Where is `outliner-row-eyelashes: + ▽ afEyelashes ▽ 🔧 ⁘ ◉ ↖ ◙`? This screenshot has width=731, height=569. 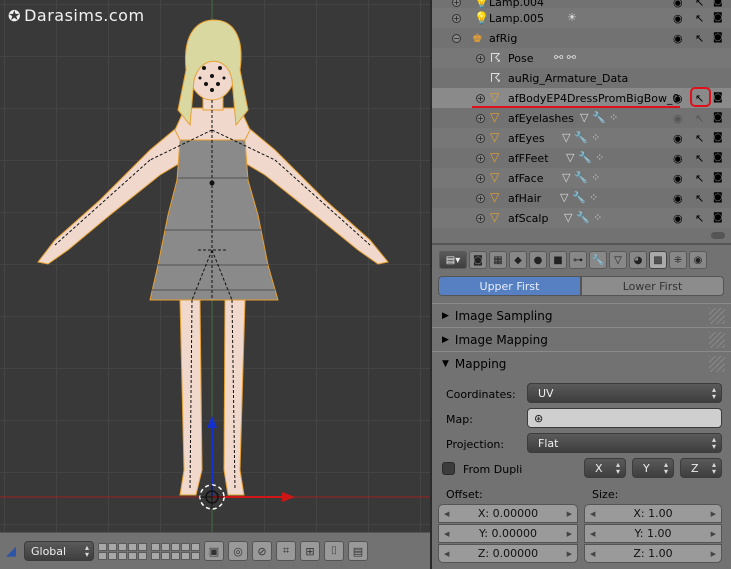 outliner-row-eyelashes: + ▽ afEyelashes ▽ 🔧 ⁘ ◉ ↖ ◙ is located at coordinates (581, 118).